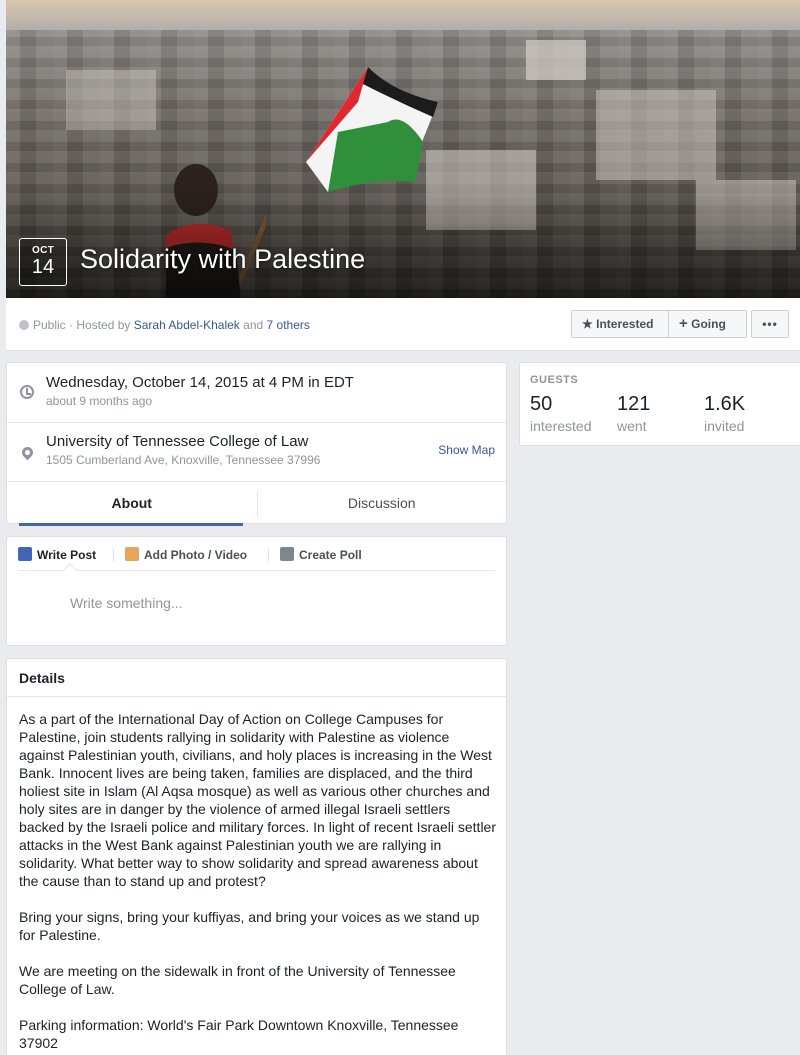 The height and width of the screenshot is (1055, 800). I want to click on going-button-label: Going, so click(708, 324).